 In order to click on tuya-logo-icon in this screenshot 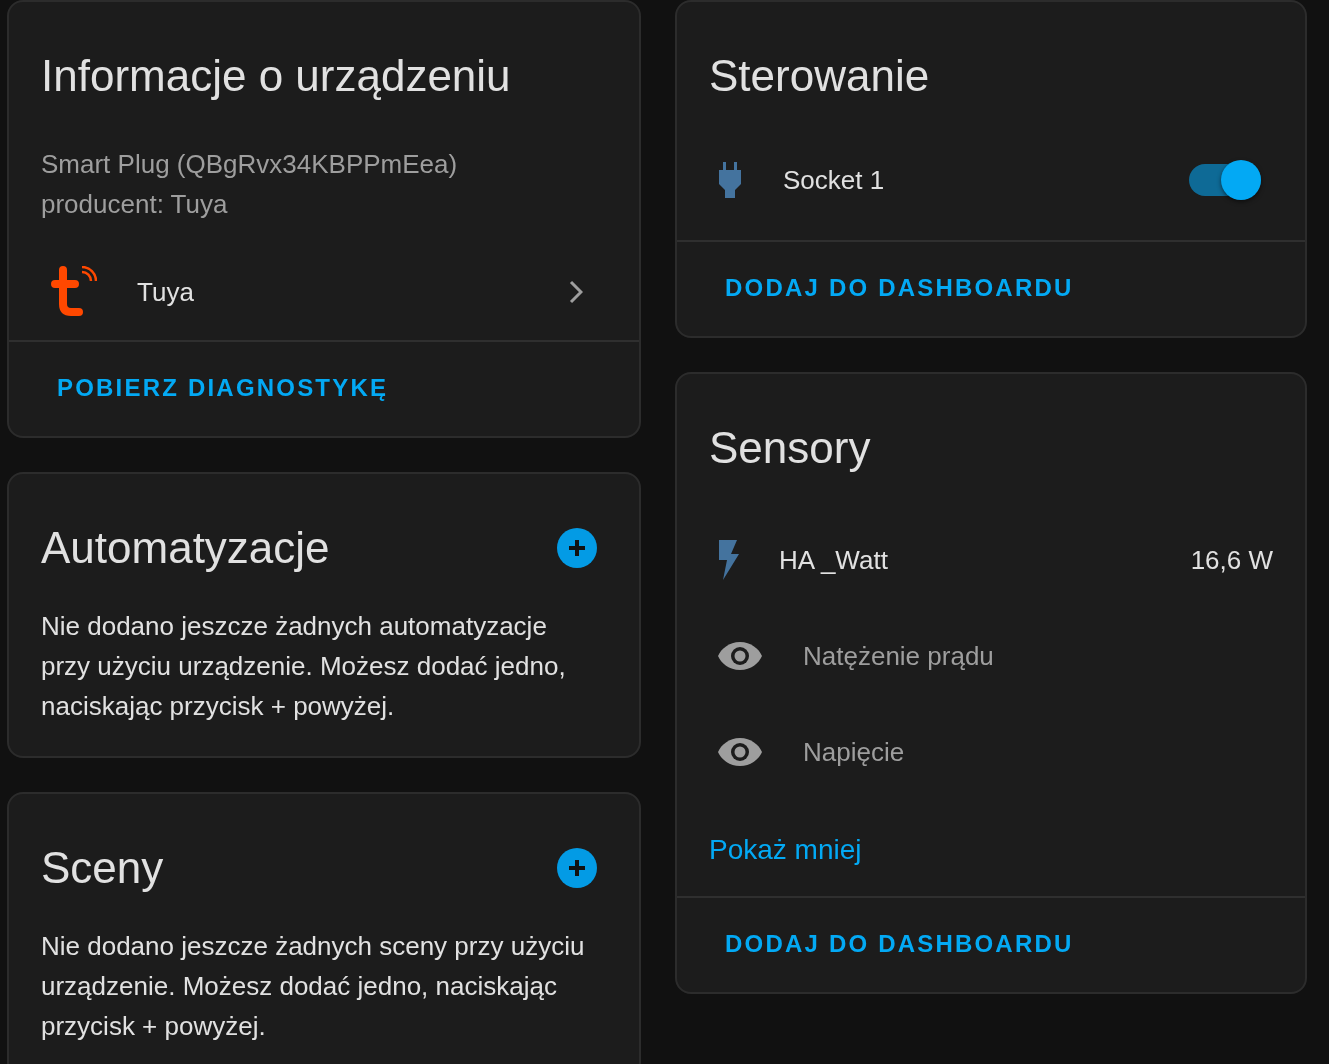, I will do `click(74, 292)`.